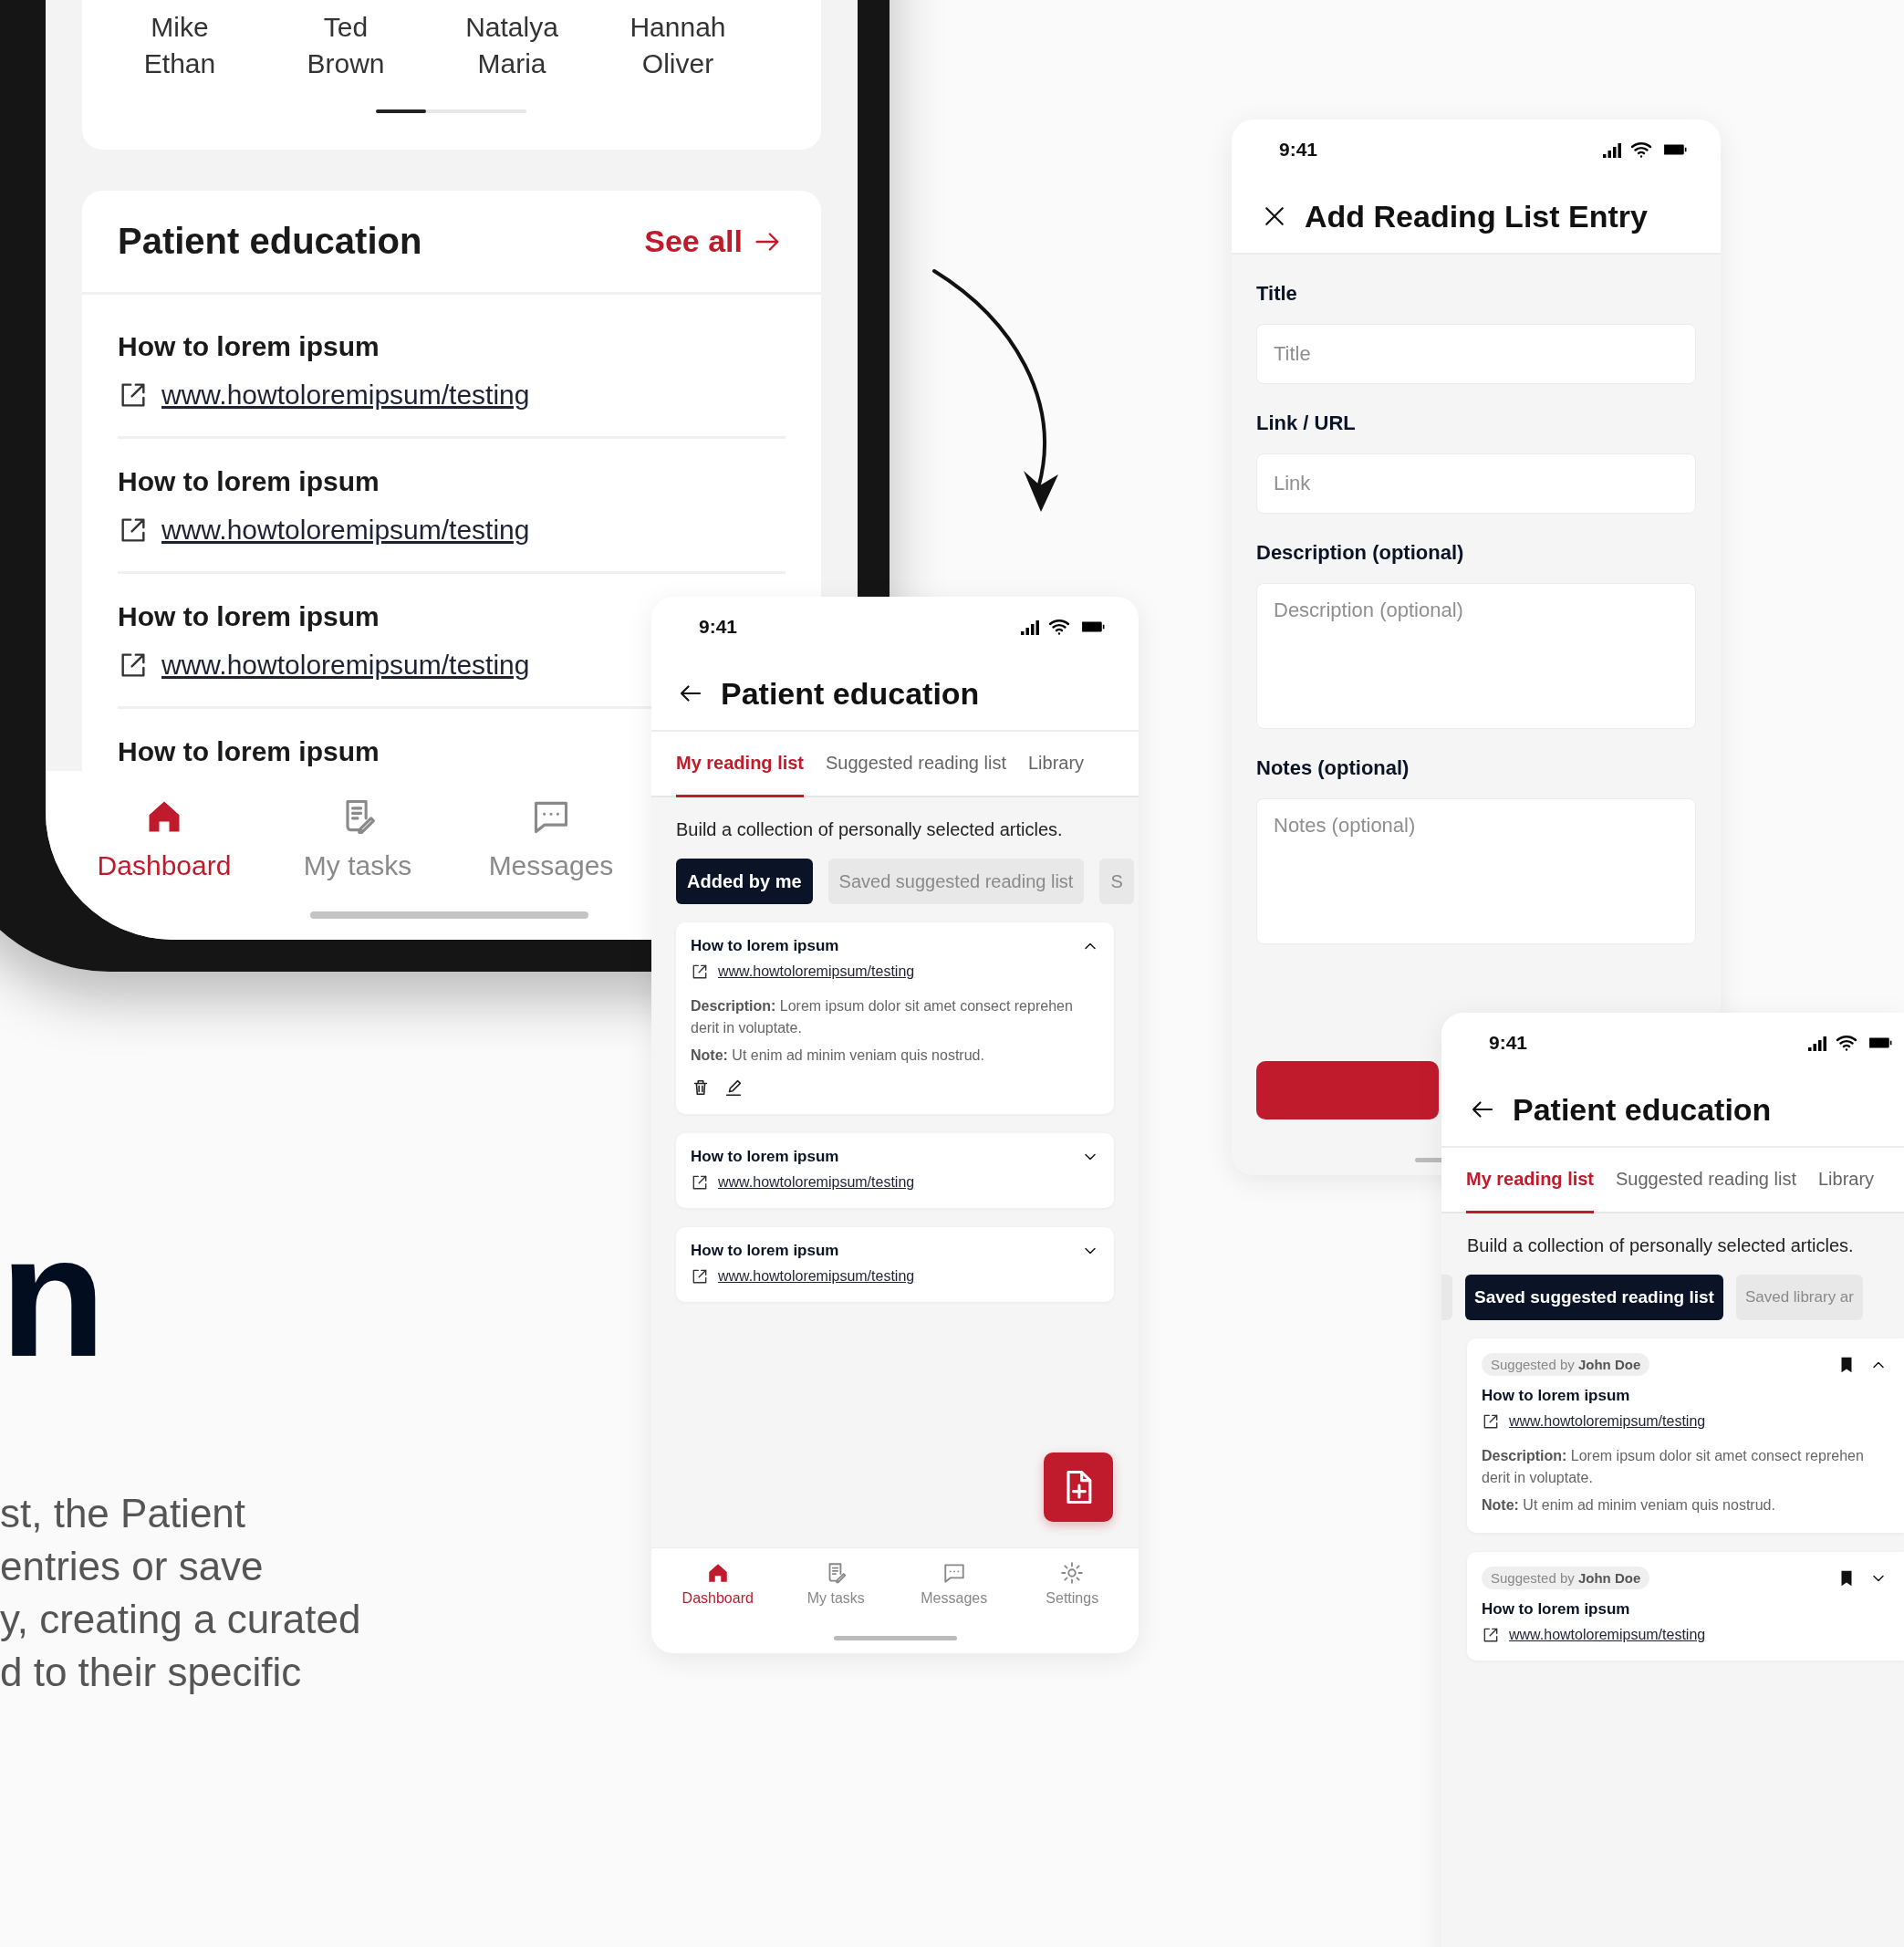 Image resolution: width=1904 pixels, height=1947 pixels. What do you see at coordinates (1307, 423) in the screenshot?
I see `field-label: Link / URL` at bounding box center [1307, 423].